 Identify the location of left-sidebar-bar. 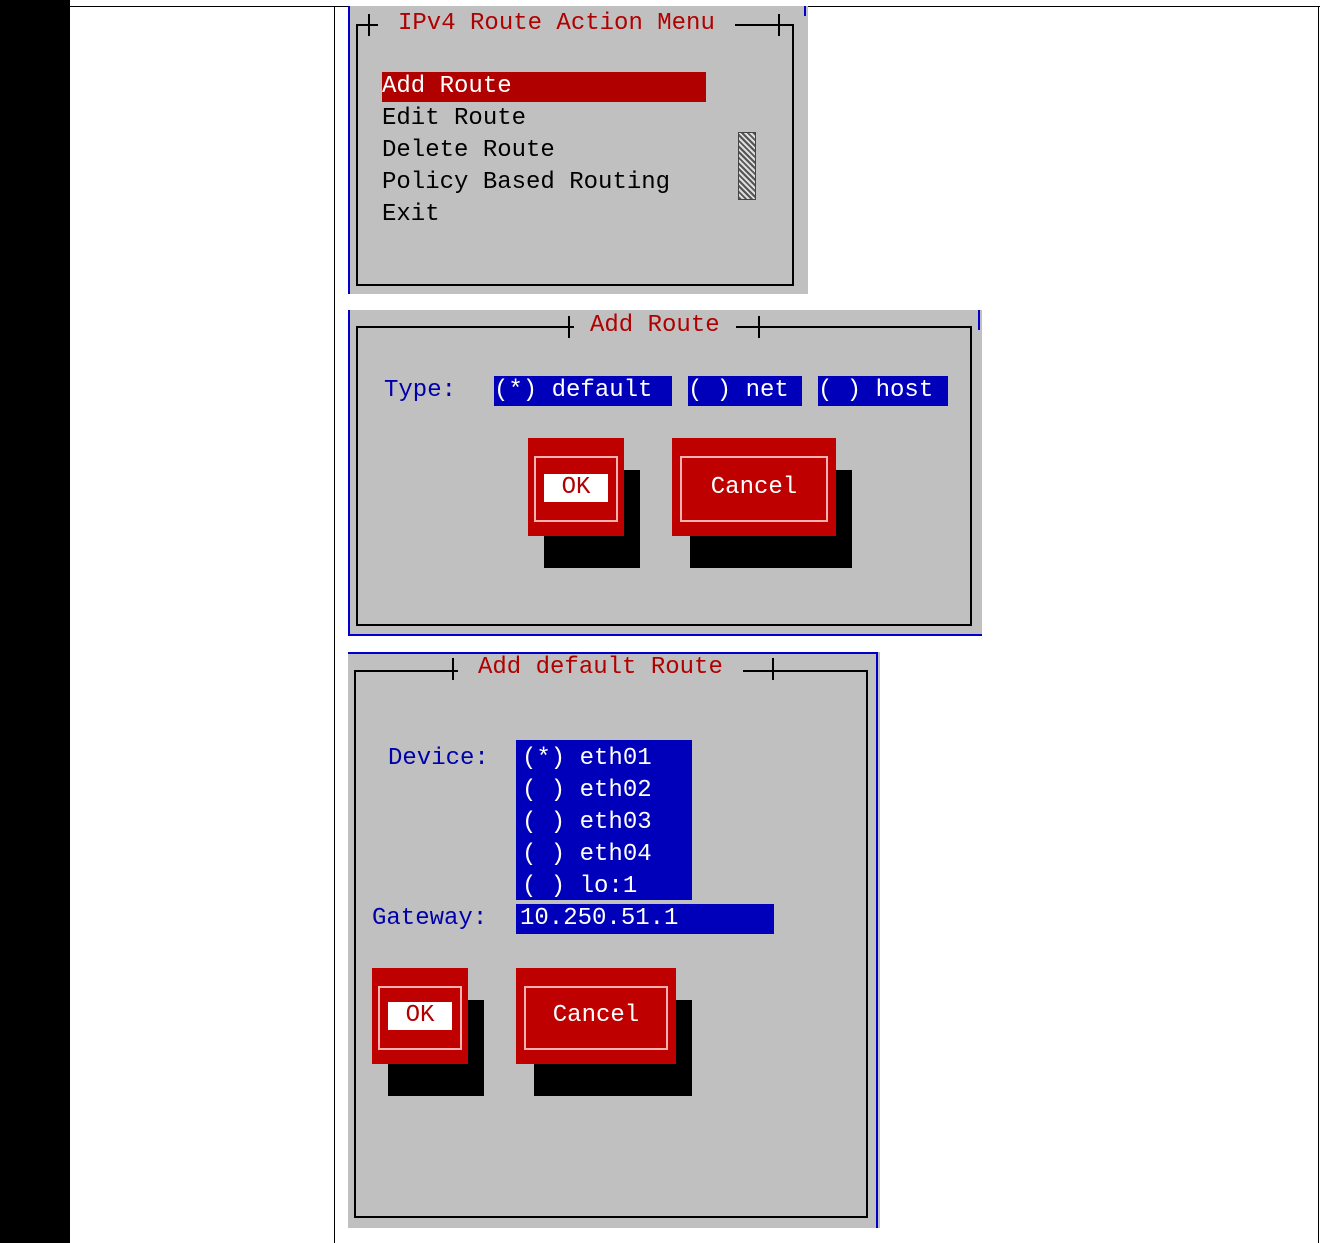
(35, 621).